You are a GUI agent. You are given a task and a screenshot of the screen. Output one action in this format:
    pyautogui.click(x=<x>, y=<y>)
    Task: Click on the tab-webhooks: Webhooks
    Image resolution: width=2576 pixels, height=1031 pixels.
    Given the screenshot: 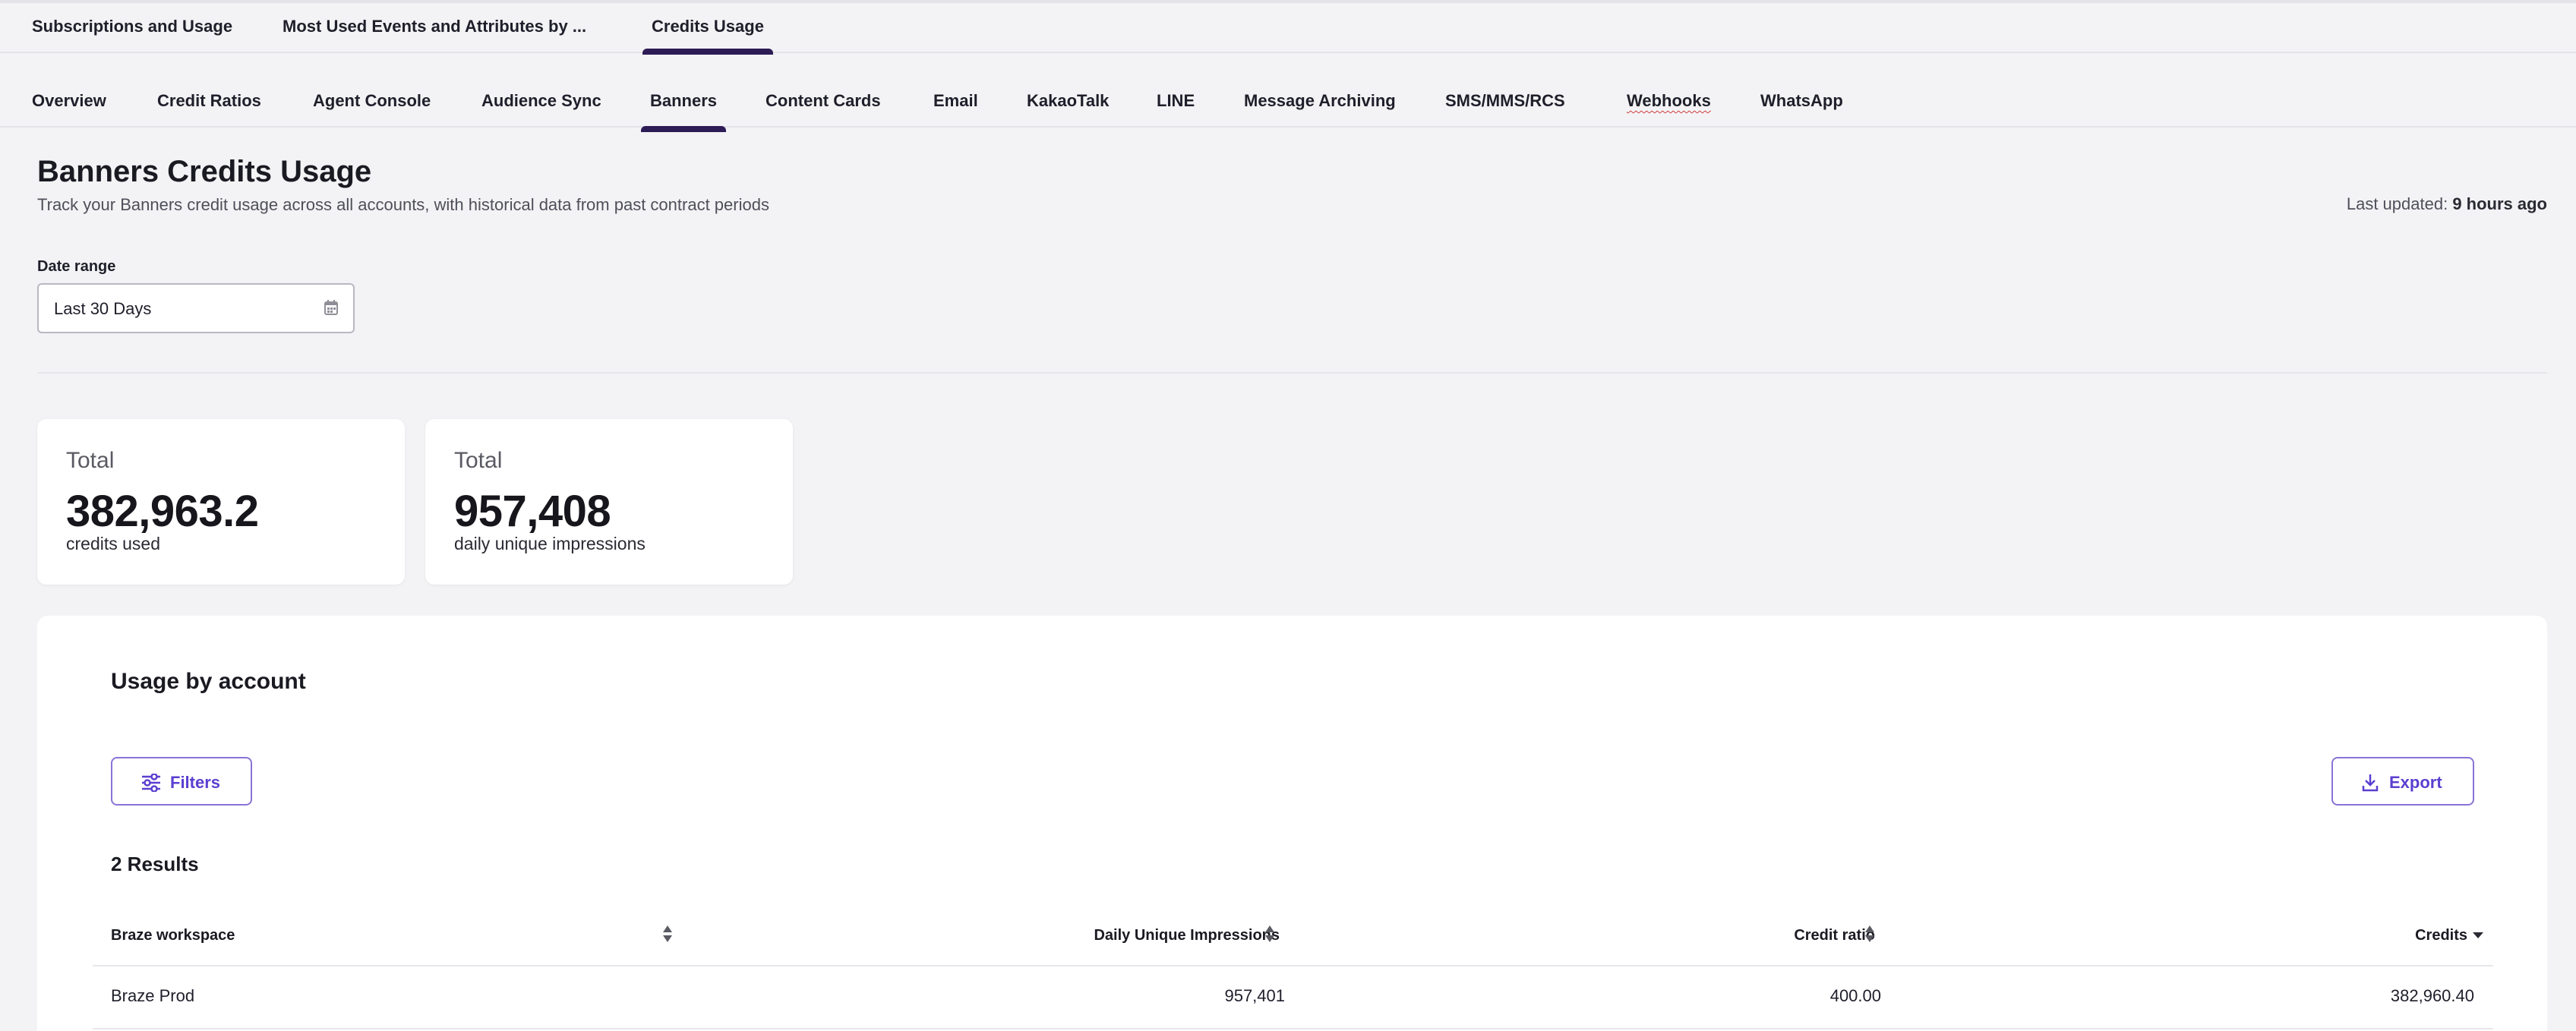 What is the action you would take?
    pyautogui.click(x=1669, y=101)
    